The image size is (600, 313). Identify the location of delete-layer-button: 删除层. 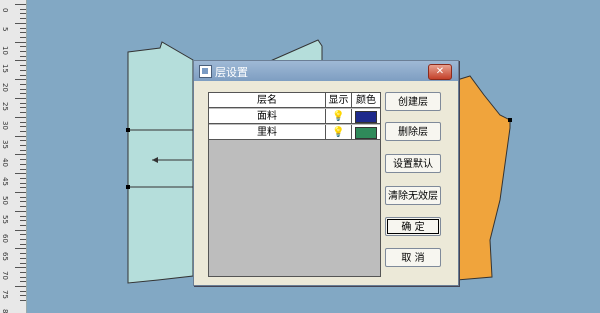
(413, 131).